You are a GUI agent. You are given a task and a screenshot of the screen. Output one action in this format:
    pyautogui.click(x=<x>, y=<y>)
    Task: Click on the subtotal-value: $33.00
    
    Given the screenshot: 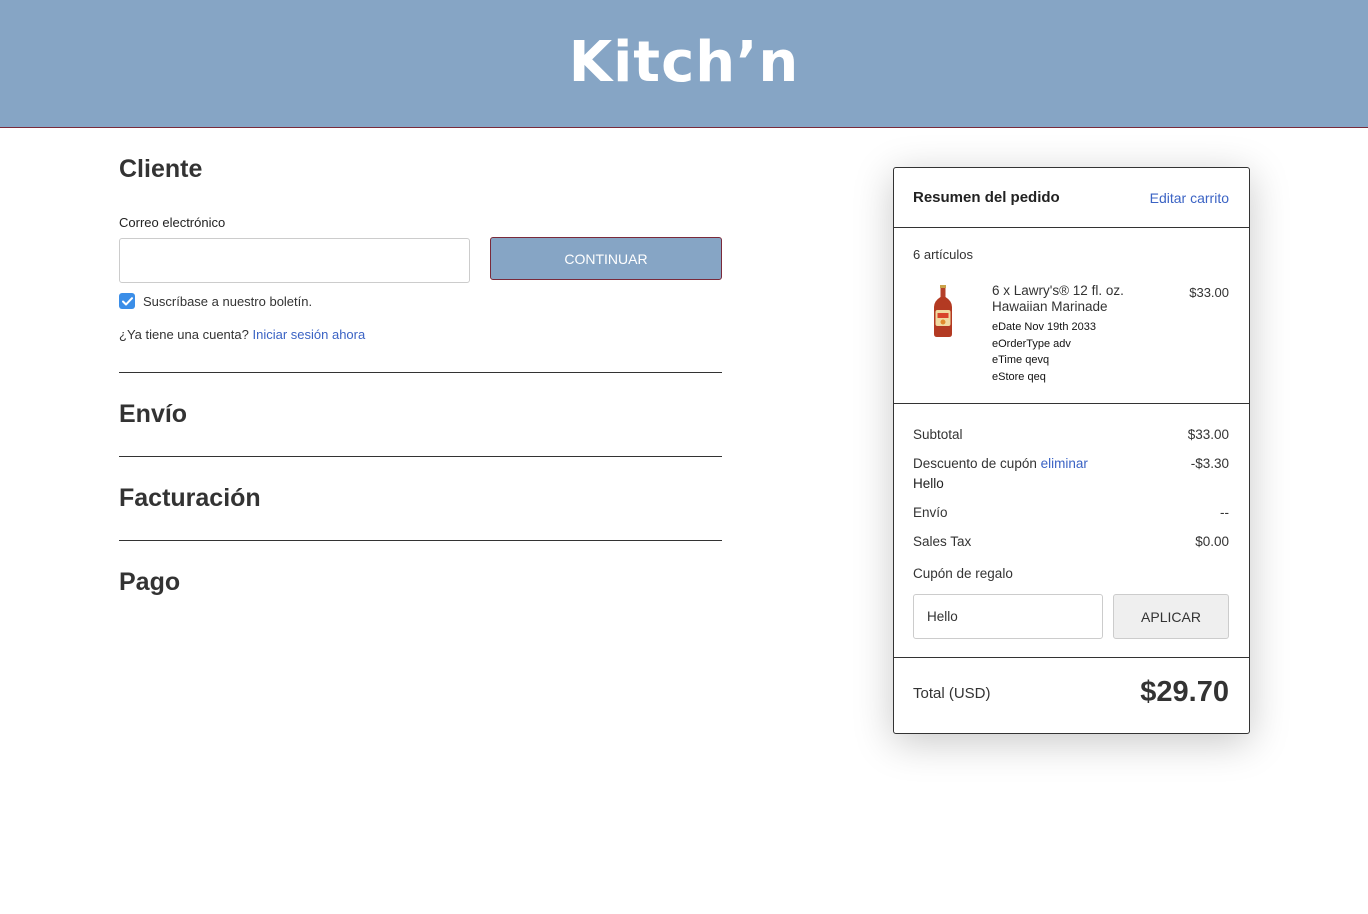 What is the action you would take?
    pyautogui.click(x=1208, y=434)
    